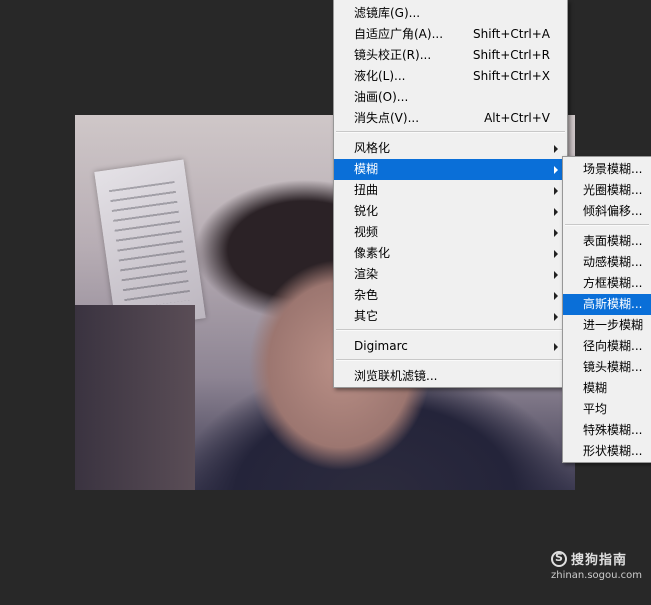  What do you see at coordinates (511, 55) in the screenshot?
I see `menu-item-shortcut: Shift+Ctrl+R` at bounding box center [511, 55].